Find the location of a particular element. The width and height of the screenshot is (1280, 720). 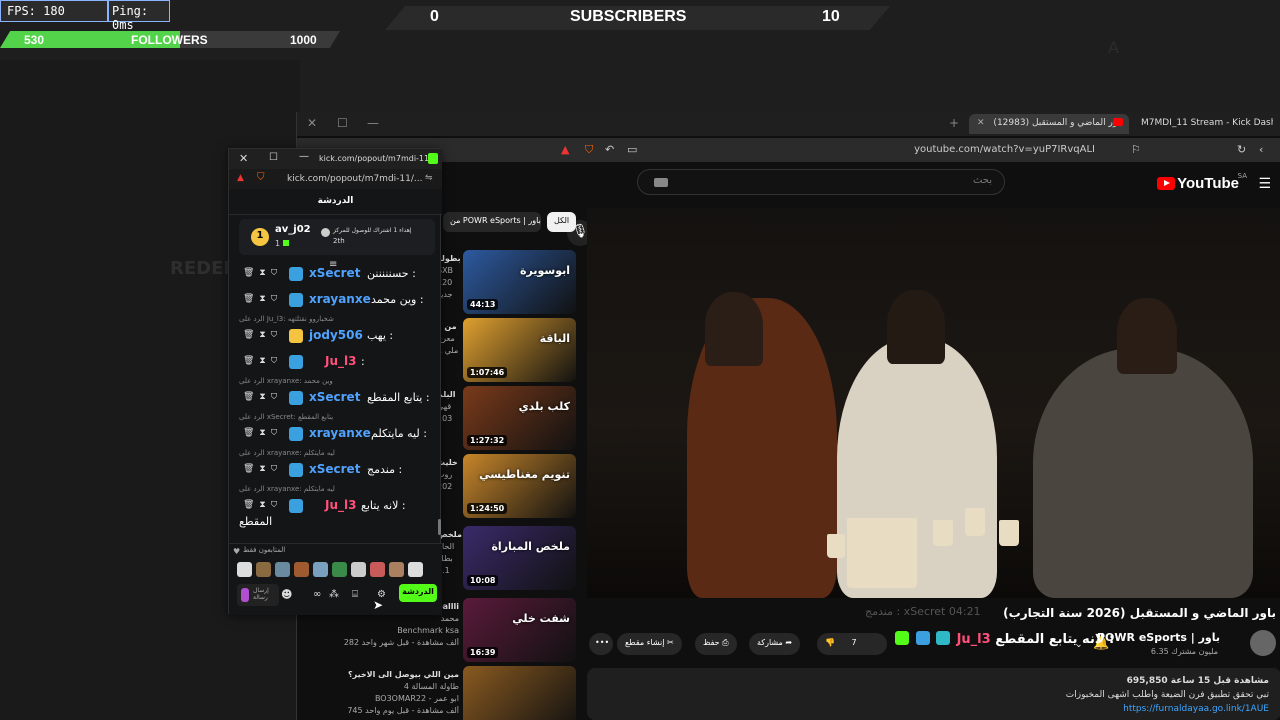

chat-input: إرسال رسالة is located at coordinates (258, 595).